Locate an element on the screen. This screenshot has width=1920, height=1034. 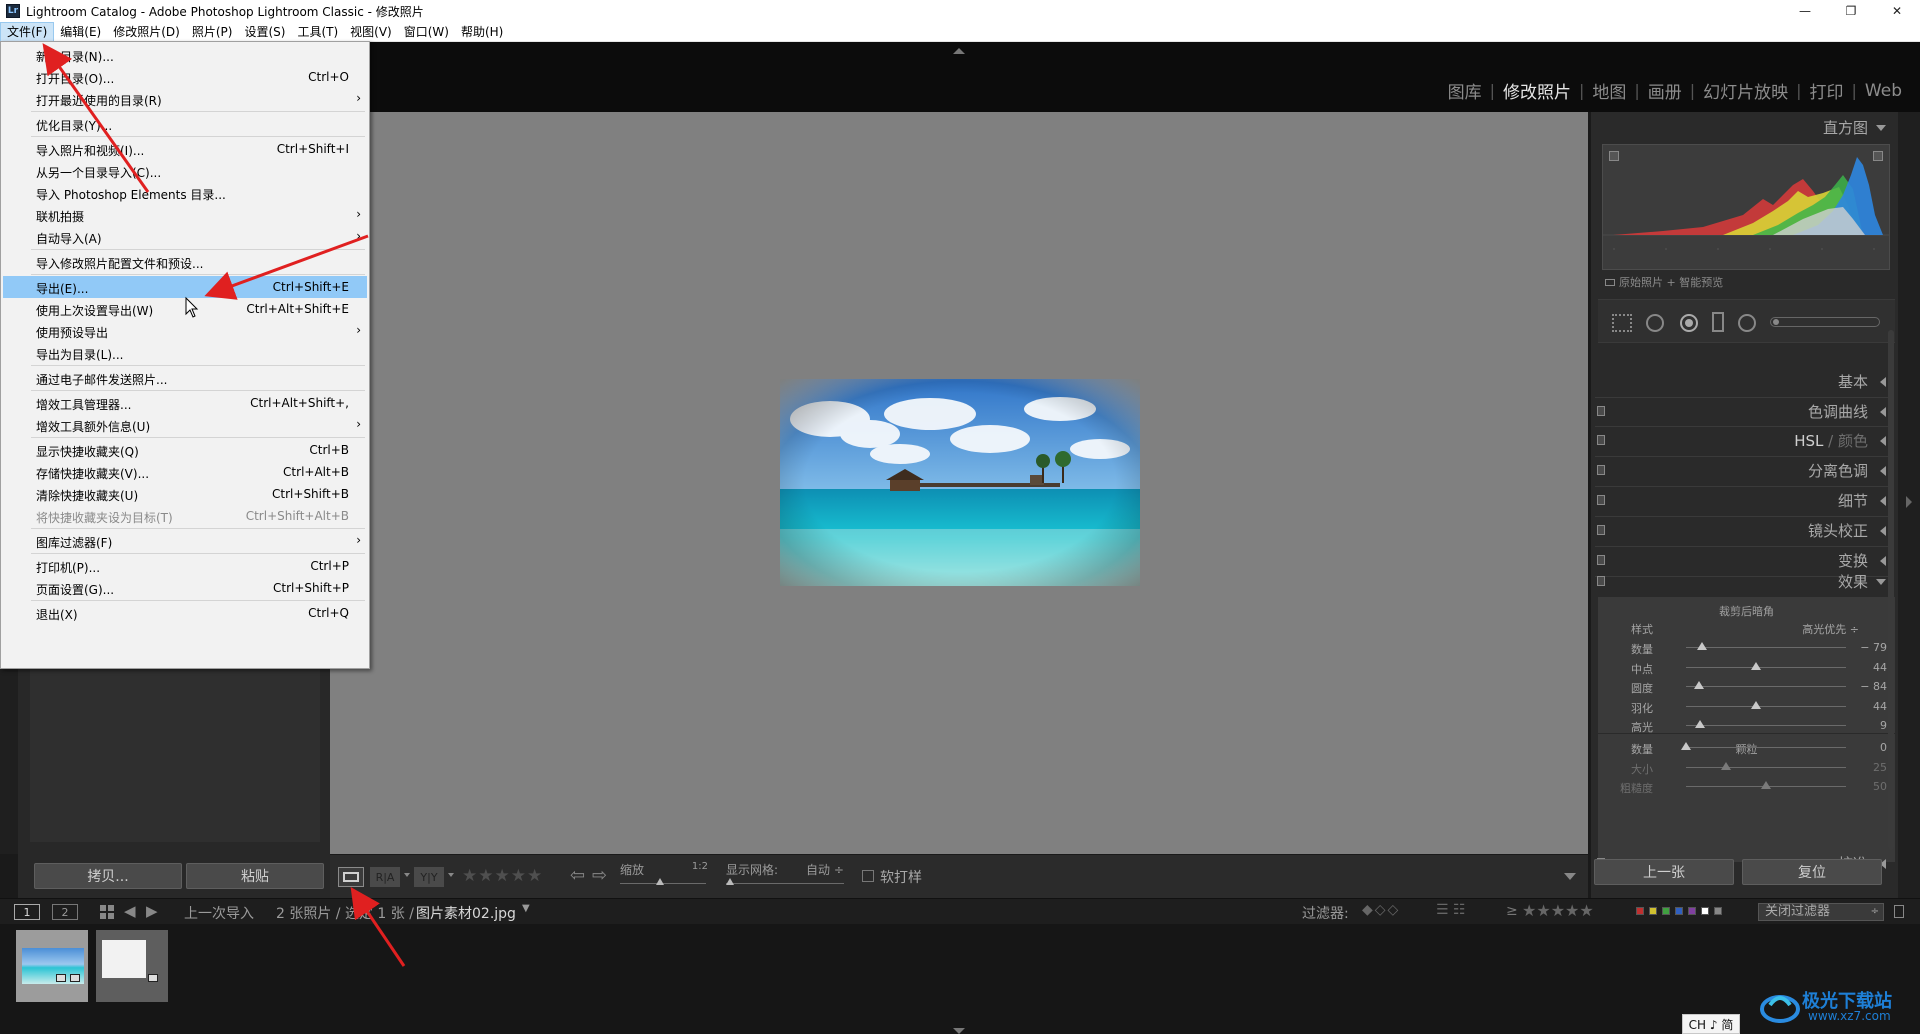
file-menu-item: 使用预设导出 › is located at coordinates (185, 331).